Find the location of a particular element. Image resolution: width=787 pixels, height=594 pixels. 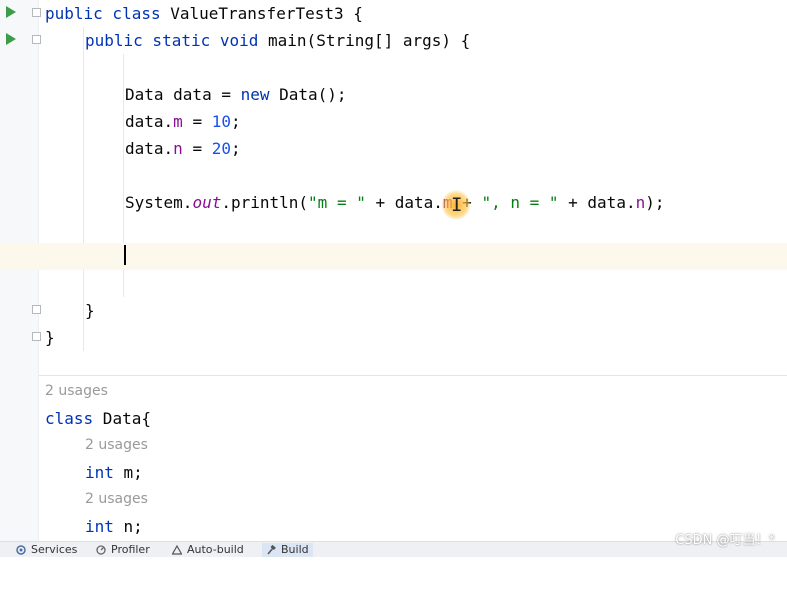

code-text: ); is located at coordinates (655, 202).